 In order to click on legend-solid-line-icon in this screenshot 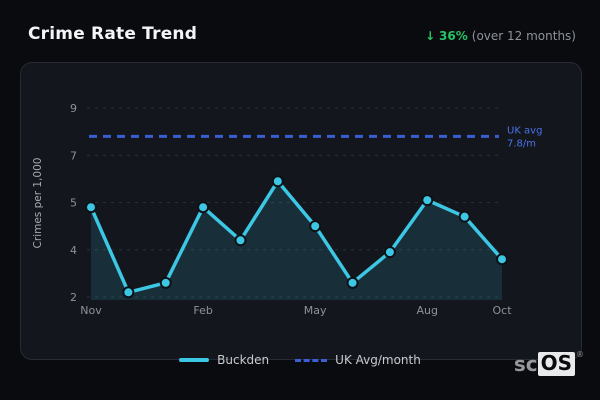, I will do `click(194, 360)`.